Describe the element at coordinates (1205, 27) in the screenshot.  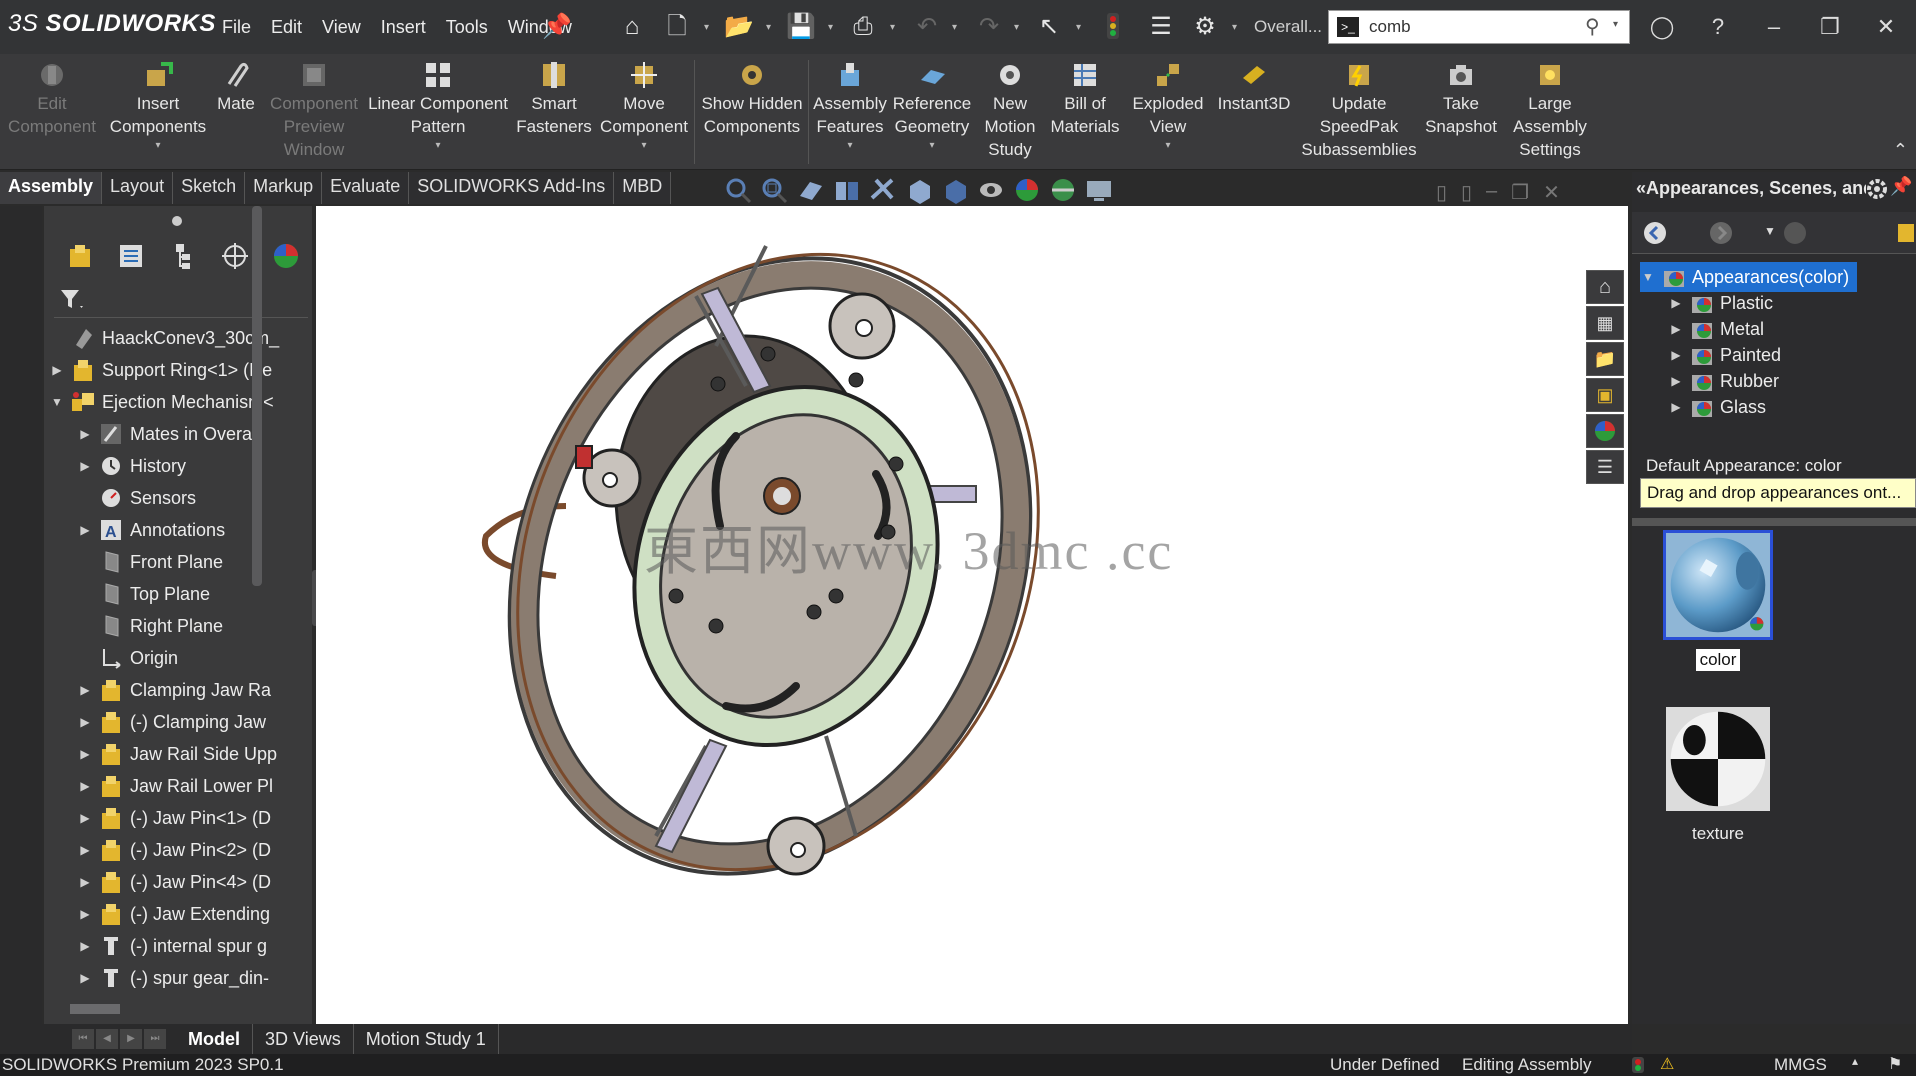
I see `options-gear-icon: ⚙` at that location.